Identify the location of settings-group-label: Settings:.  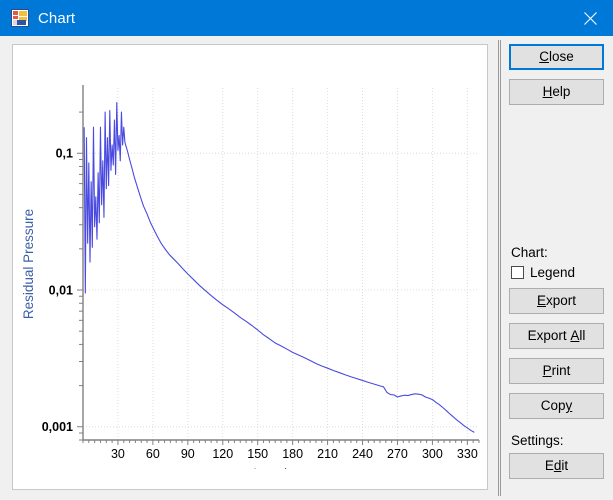
(537, 440).